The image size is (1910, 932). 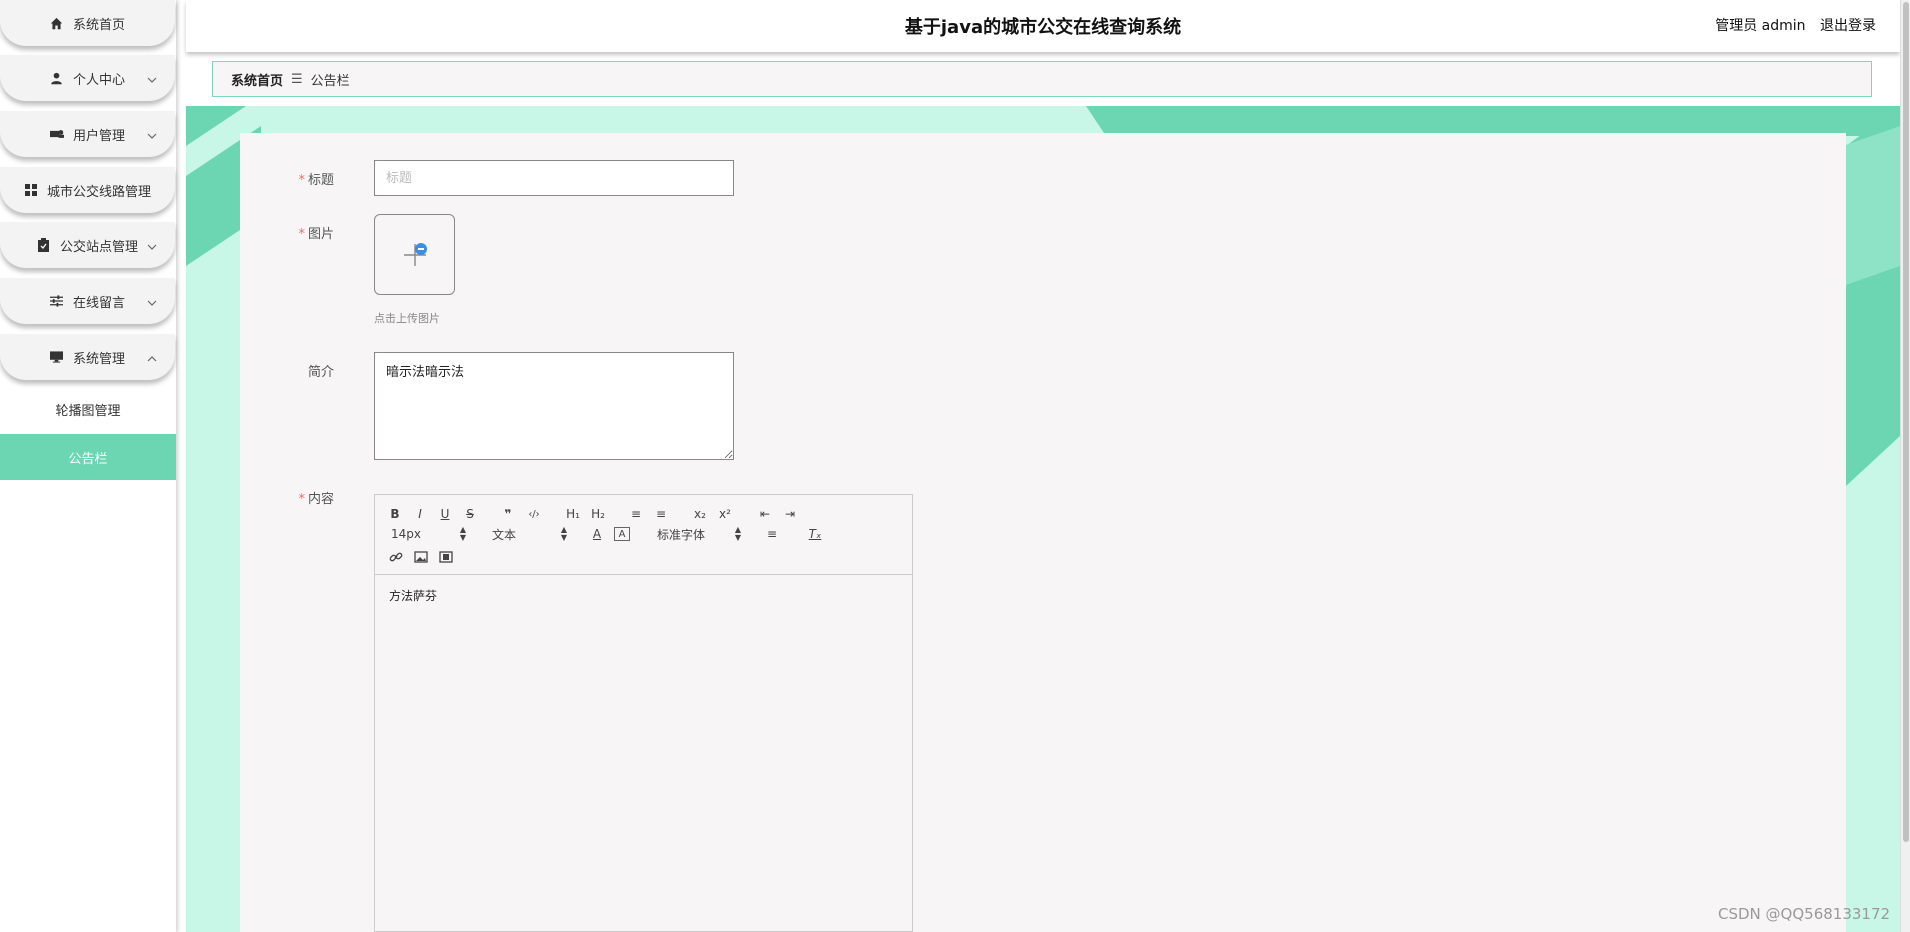 What do you see at coordinates (31, 190) in the screenshot?
I see `grid-icon` at bounding box center [31, 190].